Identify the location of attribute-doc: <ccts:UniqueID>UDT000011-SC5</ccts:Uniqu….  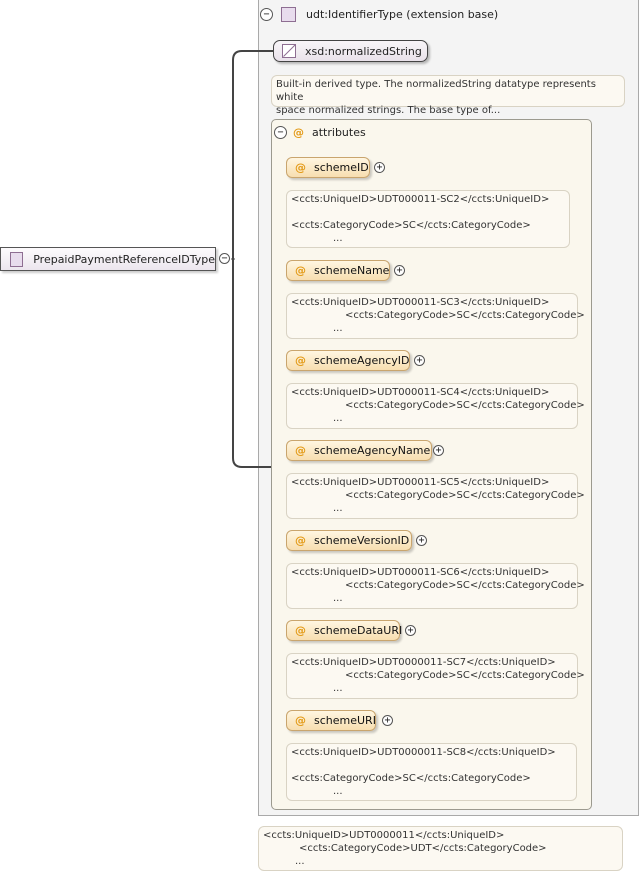
(435, 496).